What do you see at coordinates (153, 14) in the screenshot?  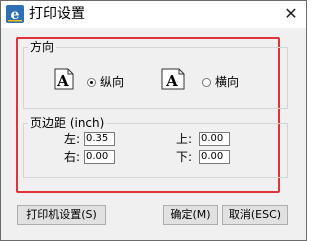 I see `title-bar: e 打印设置 ✕` at bounding box center [153, 14].